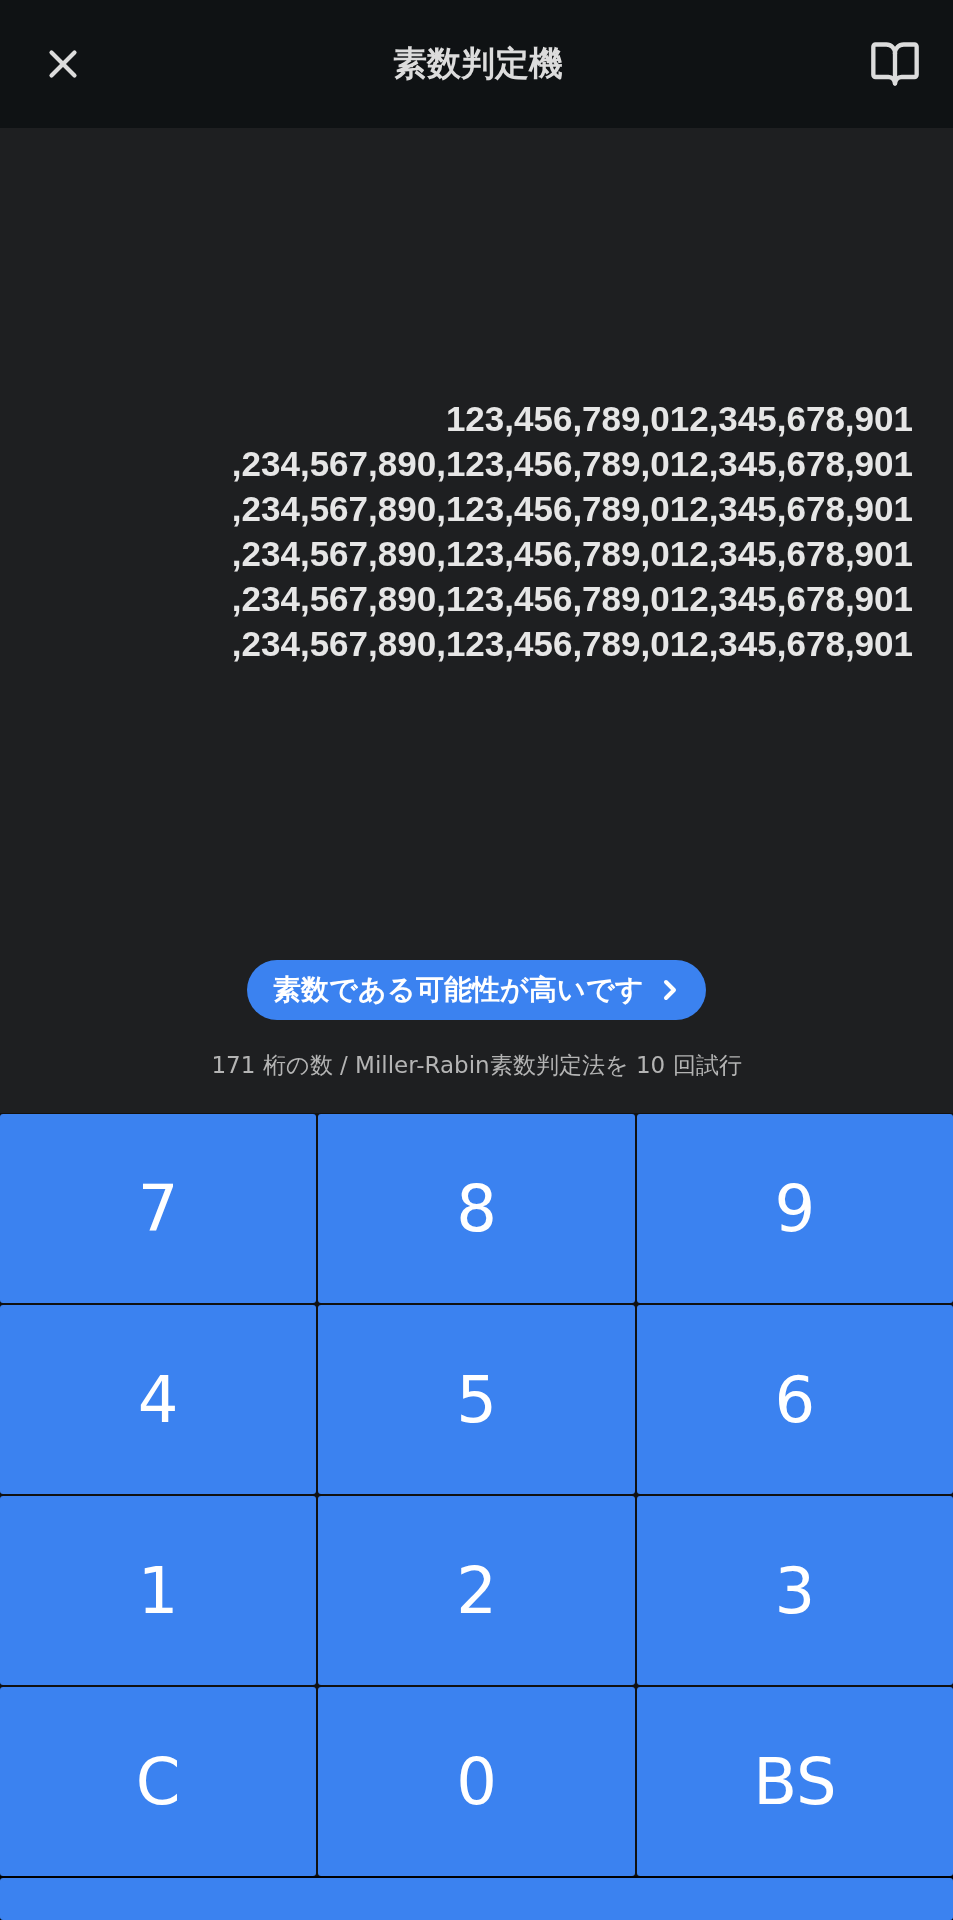 Image resolution: width=953 pixels, height=1920 pixels. Describe the element at coordinates (158, 1590) in the screenshot. I see `keypad-key: 1` at that location.